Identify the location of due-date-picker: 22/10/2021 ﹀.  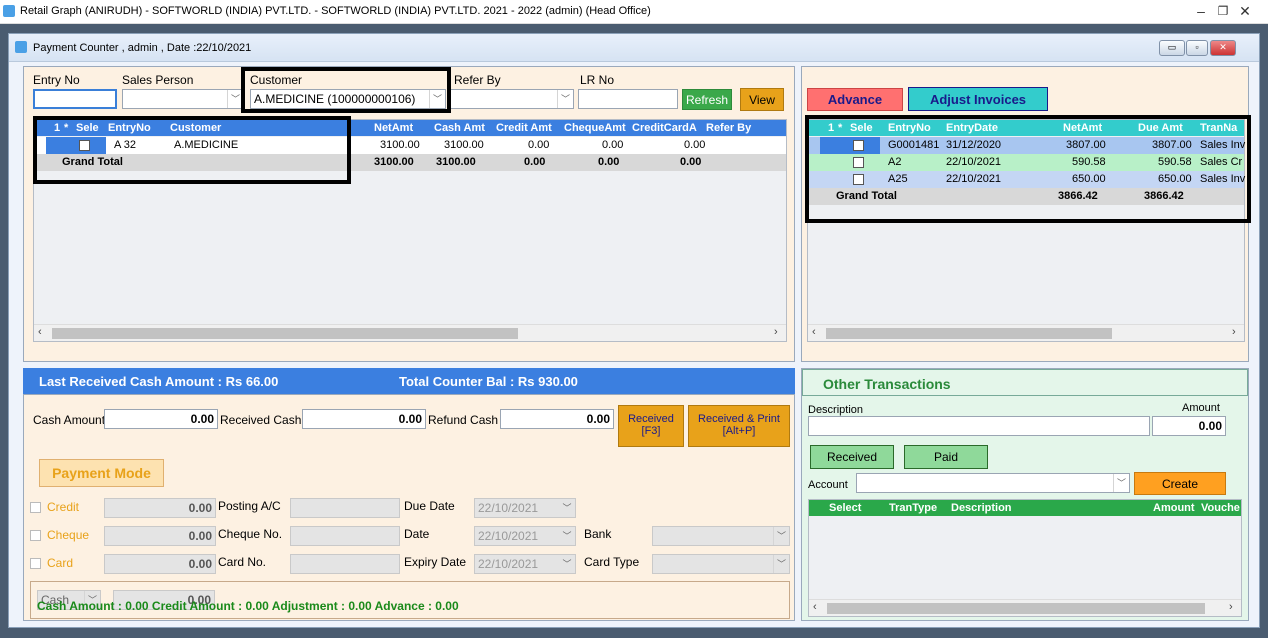
(525, 508).